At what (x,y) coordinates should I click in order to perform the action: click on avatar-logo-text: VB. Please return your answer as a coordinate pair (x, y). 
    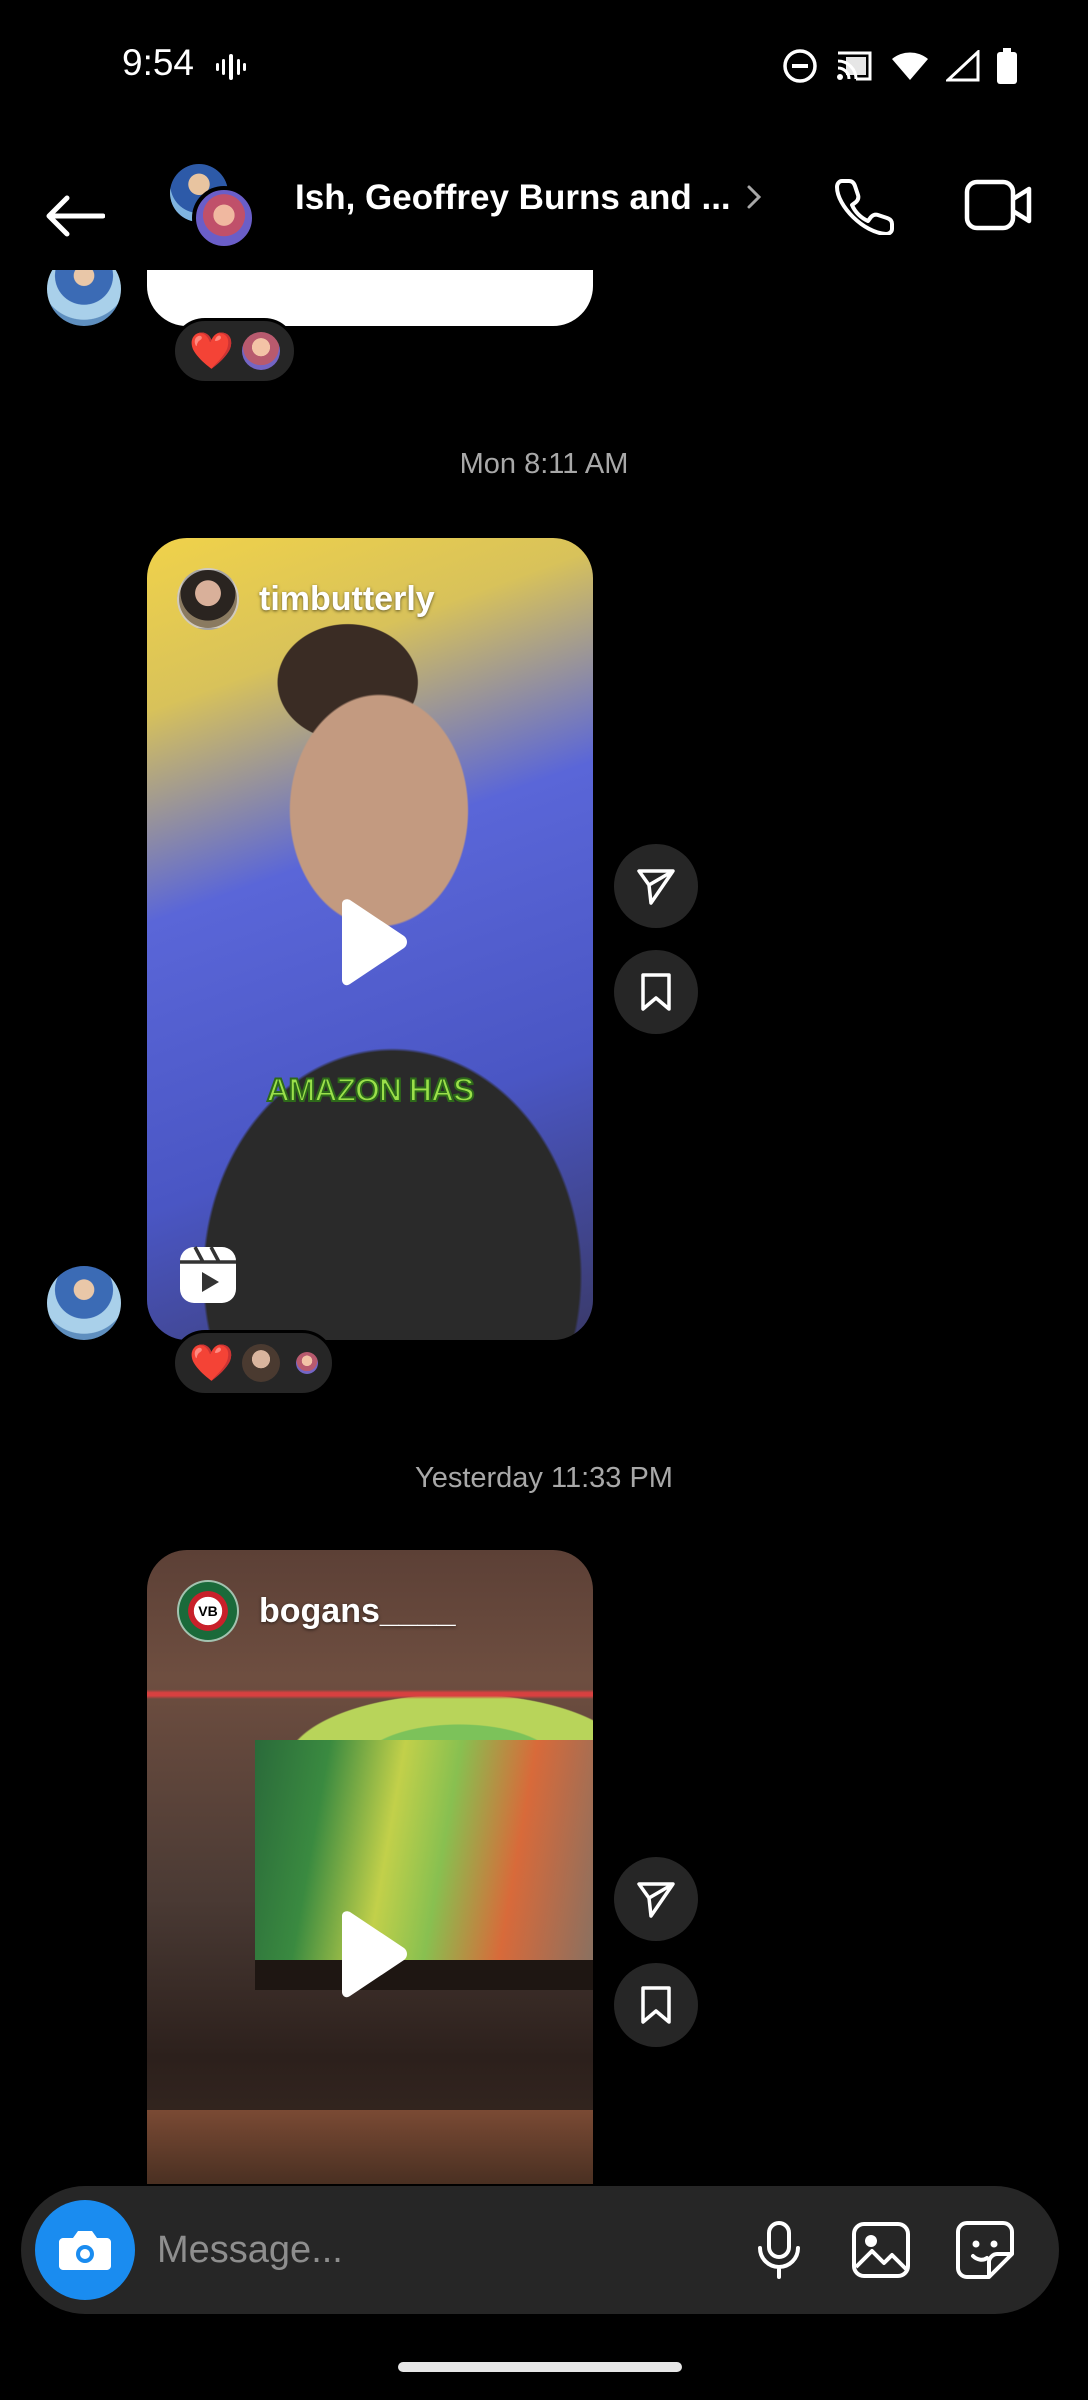
    Looking at the image, I should click on (208, 1611).